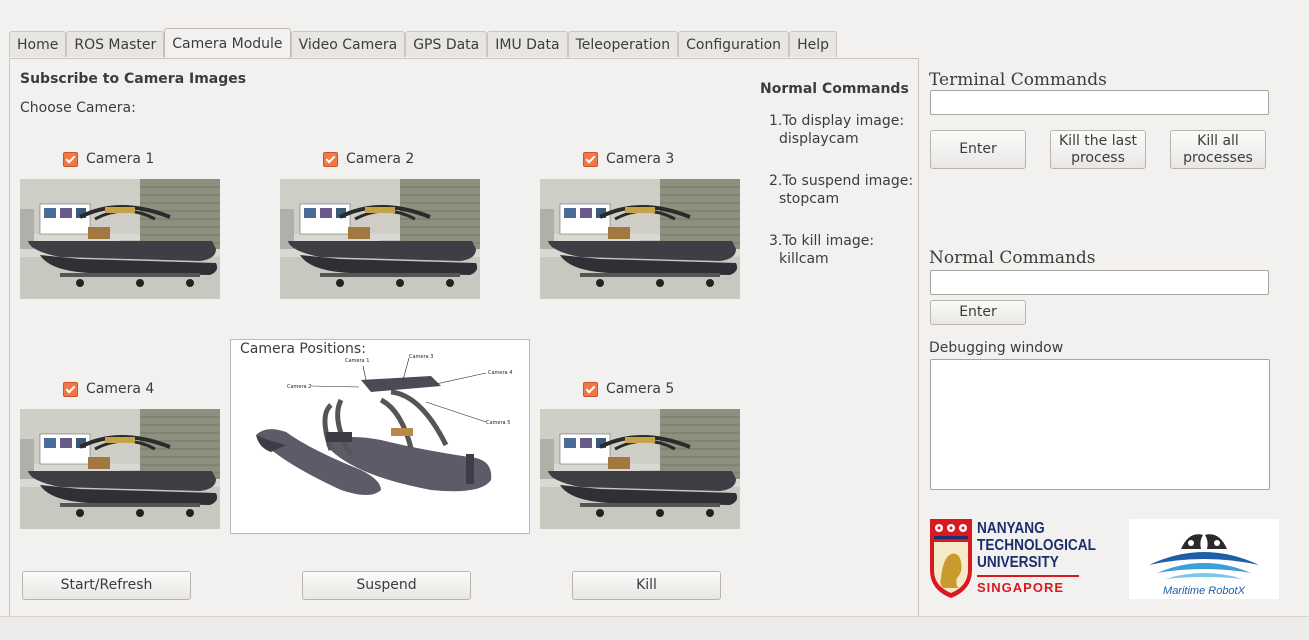 The width and height of the screenshot is (1309, 640). I want to click on terminal-command-input, so click(1099, 102).